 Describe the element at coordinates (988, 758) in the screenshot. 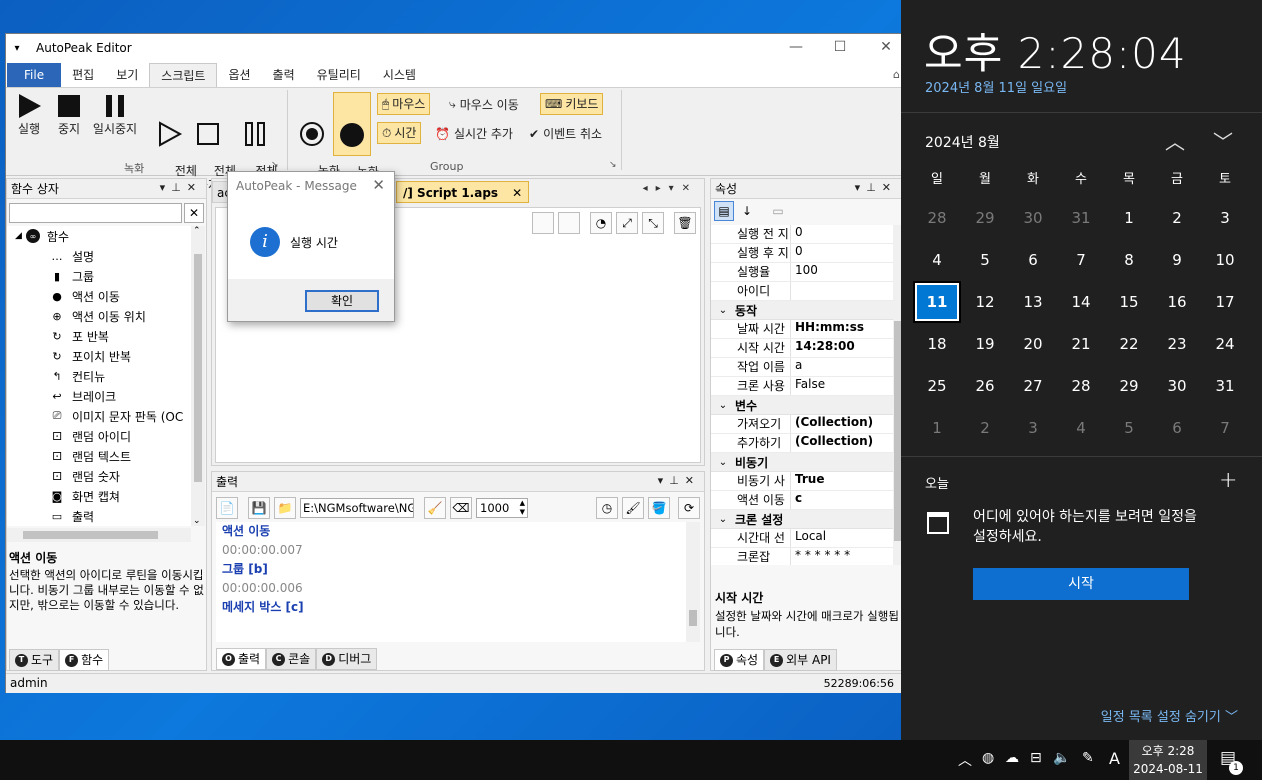

I see `meet-now-icon: ◍` at that location.